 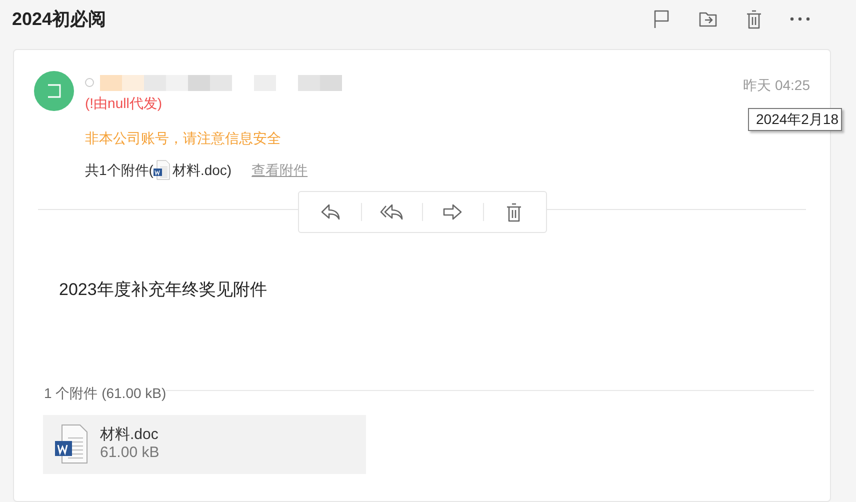 I want to click on reply-icon, so click(x=330, y=212).